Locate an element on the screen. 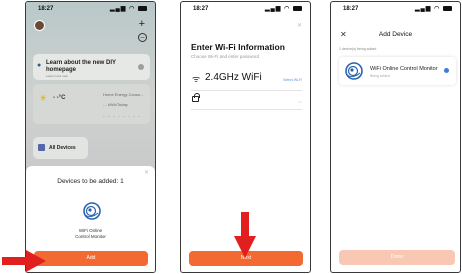 This screenshot has width=462, height=274. device-card: WiFi Online Control Monitor Being added is located at coordinates (397, 71).